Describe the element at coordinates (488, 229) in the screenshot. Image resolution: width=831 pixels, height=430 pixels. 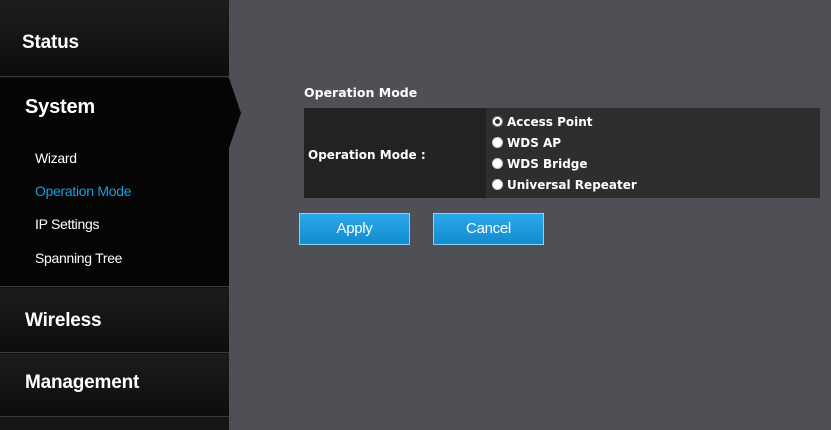
I see `cancel-button: Cancel` at that location.